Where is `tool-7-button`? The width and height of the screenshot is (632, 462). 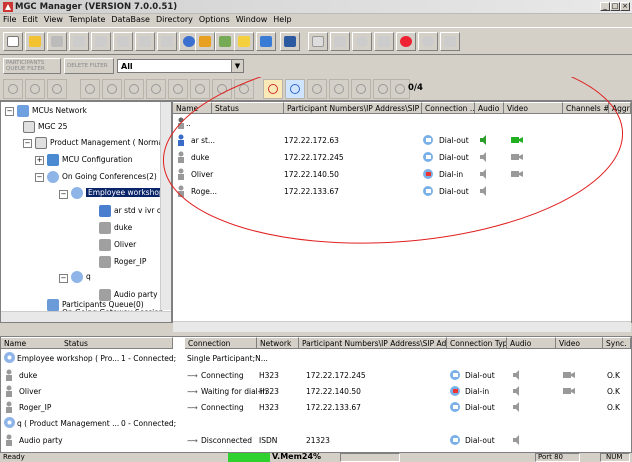 tool-7-button is located at coordinates (156, 89).